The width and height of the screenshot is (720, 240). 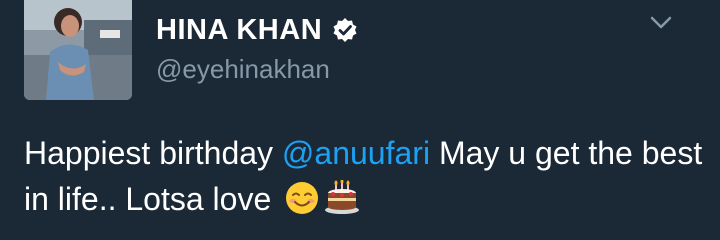 I want to click on birthday-cake-emoji-icon, so click(x=342, y=197).